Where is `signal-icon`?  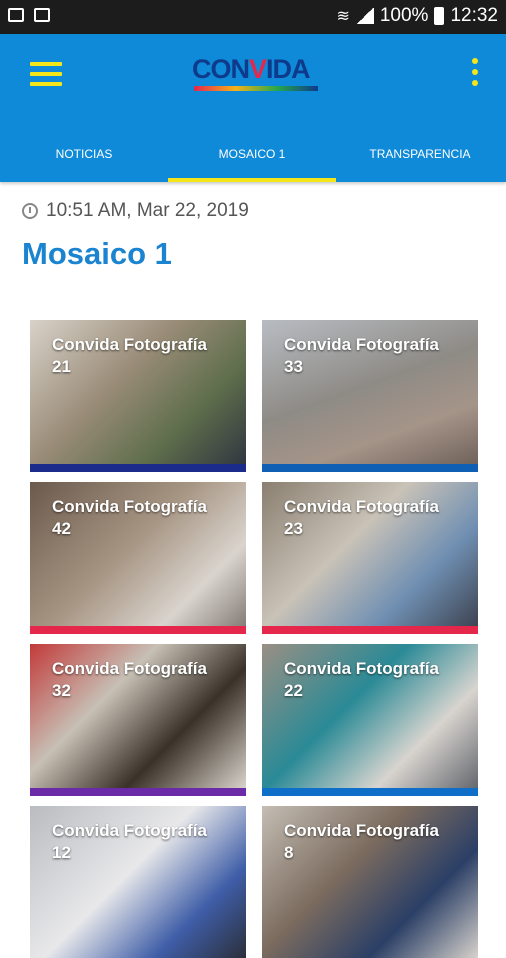
signal-icon is located at coordinates (364, 16).